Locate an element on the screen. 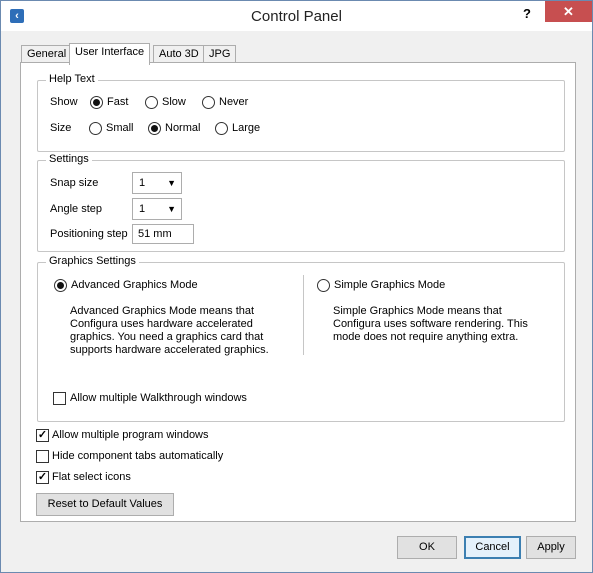 The image size is (593, 573). cancel-button: Cancel is located at coordinates (492, 547).